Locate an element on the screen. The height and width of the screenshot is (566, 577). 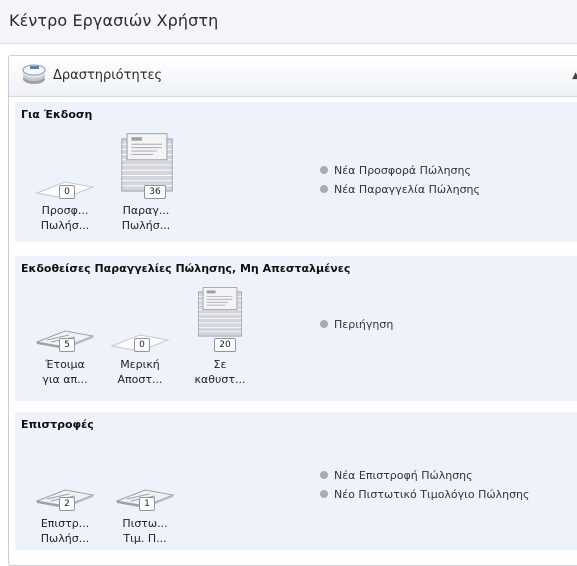
new-sales-return-link: Νέα Επιστροφή Πώλησης is located at coordinates (396, 475).